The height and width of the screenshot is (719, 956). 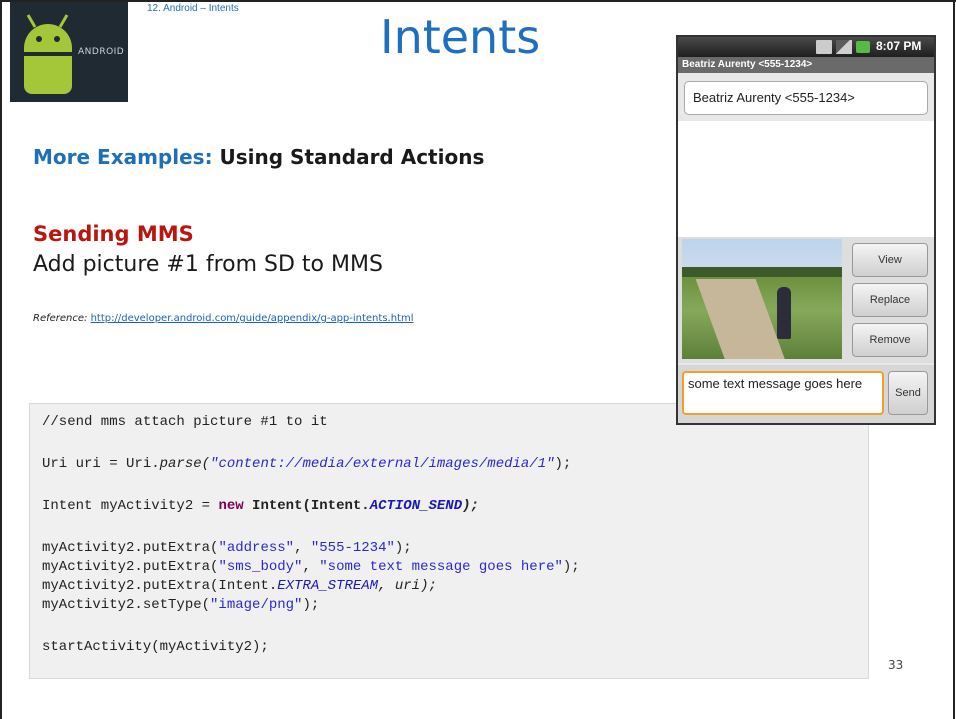 What do you see at coordinates (460, 37) in the screenshot?
I see `slide-title: Intents` at bounding box center [460, 37].